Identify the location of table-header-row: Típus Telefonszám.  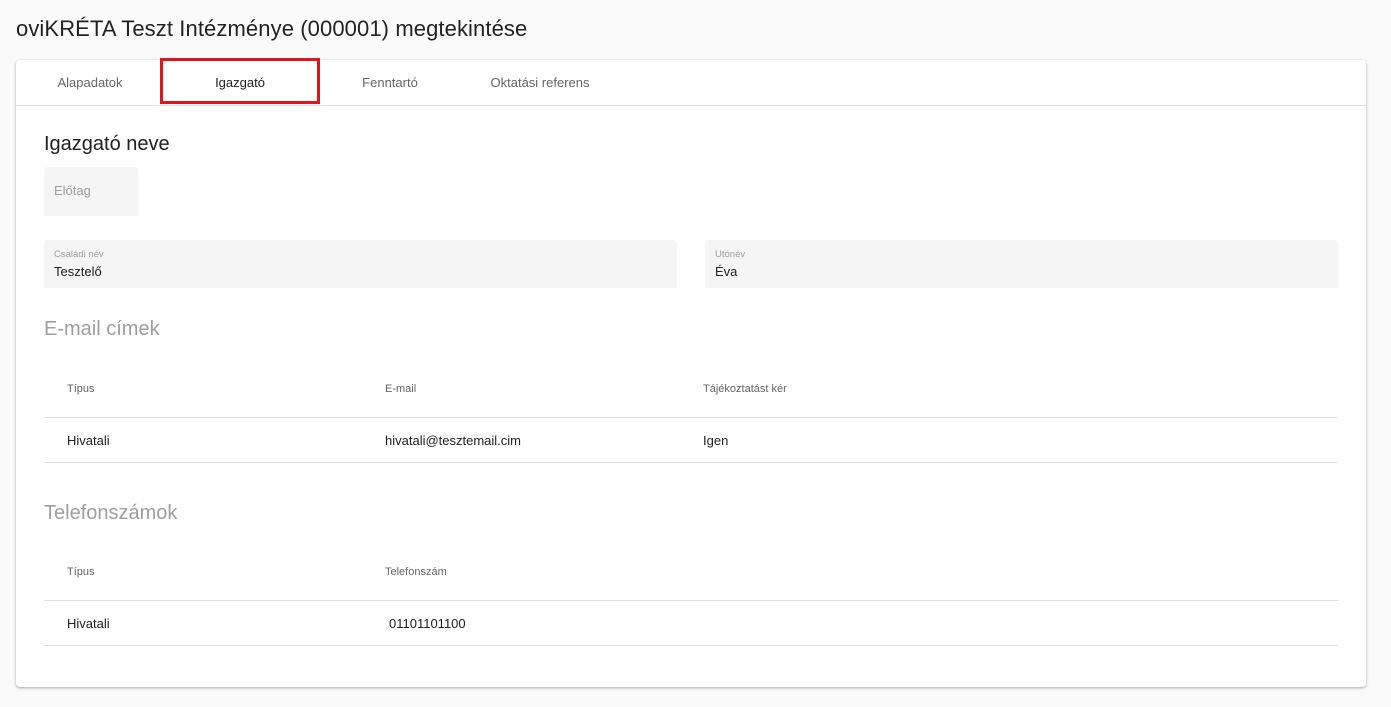
(691, 572).